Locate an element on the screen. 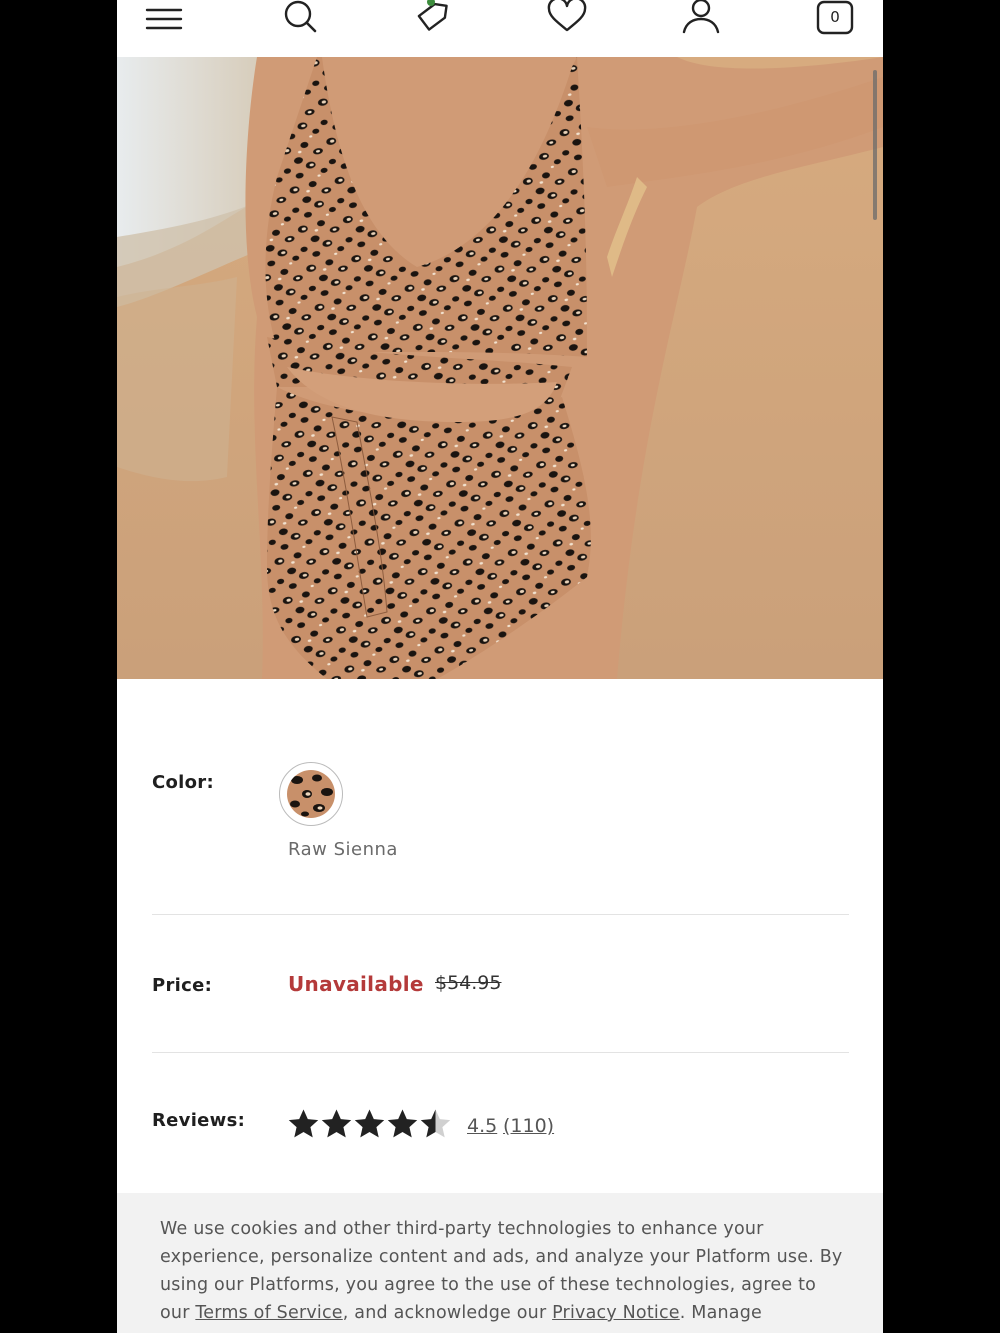  search-icon is located at coordinates (299, 22).